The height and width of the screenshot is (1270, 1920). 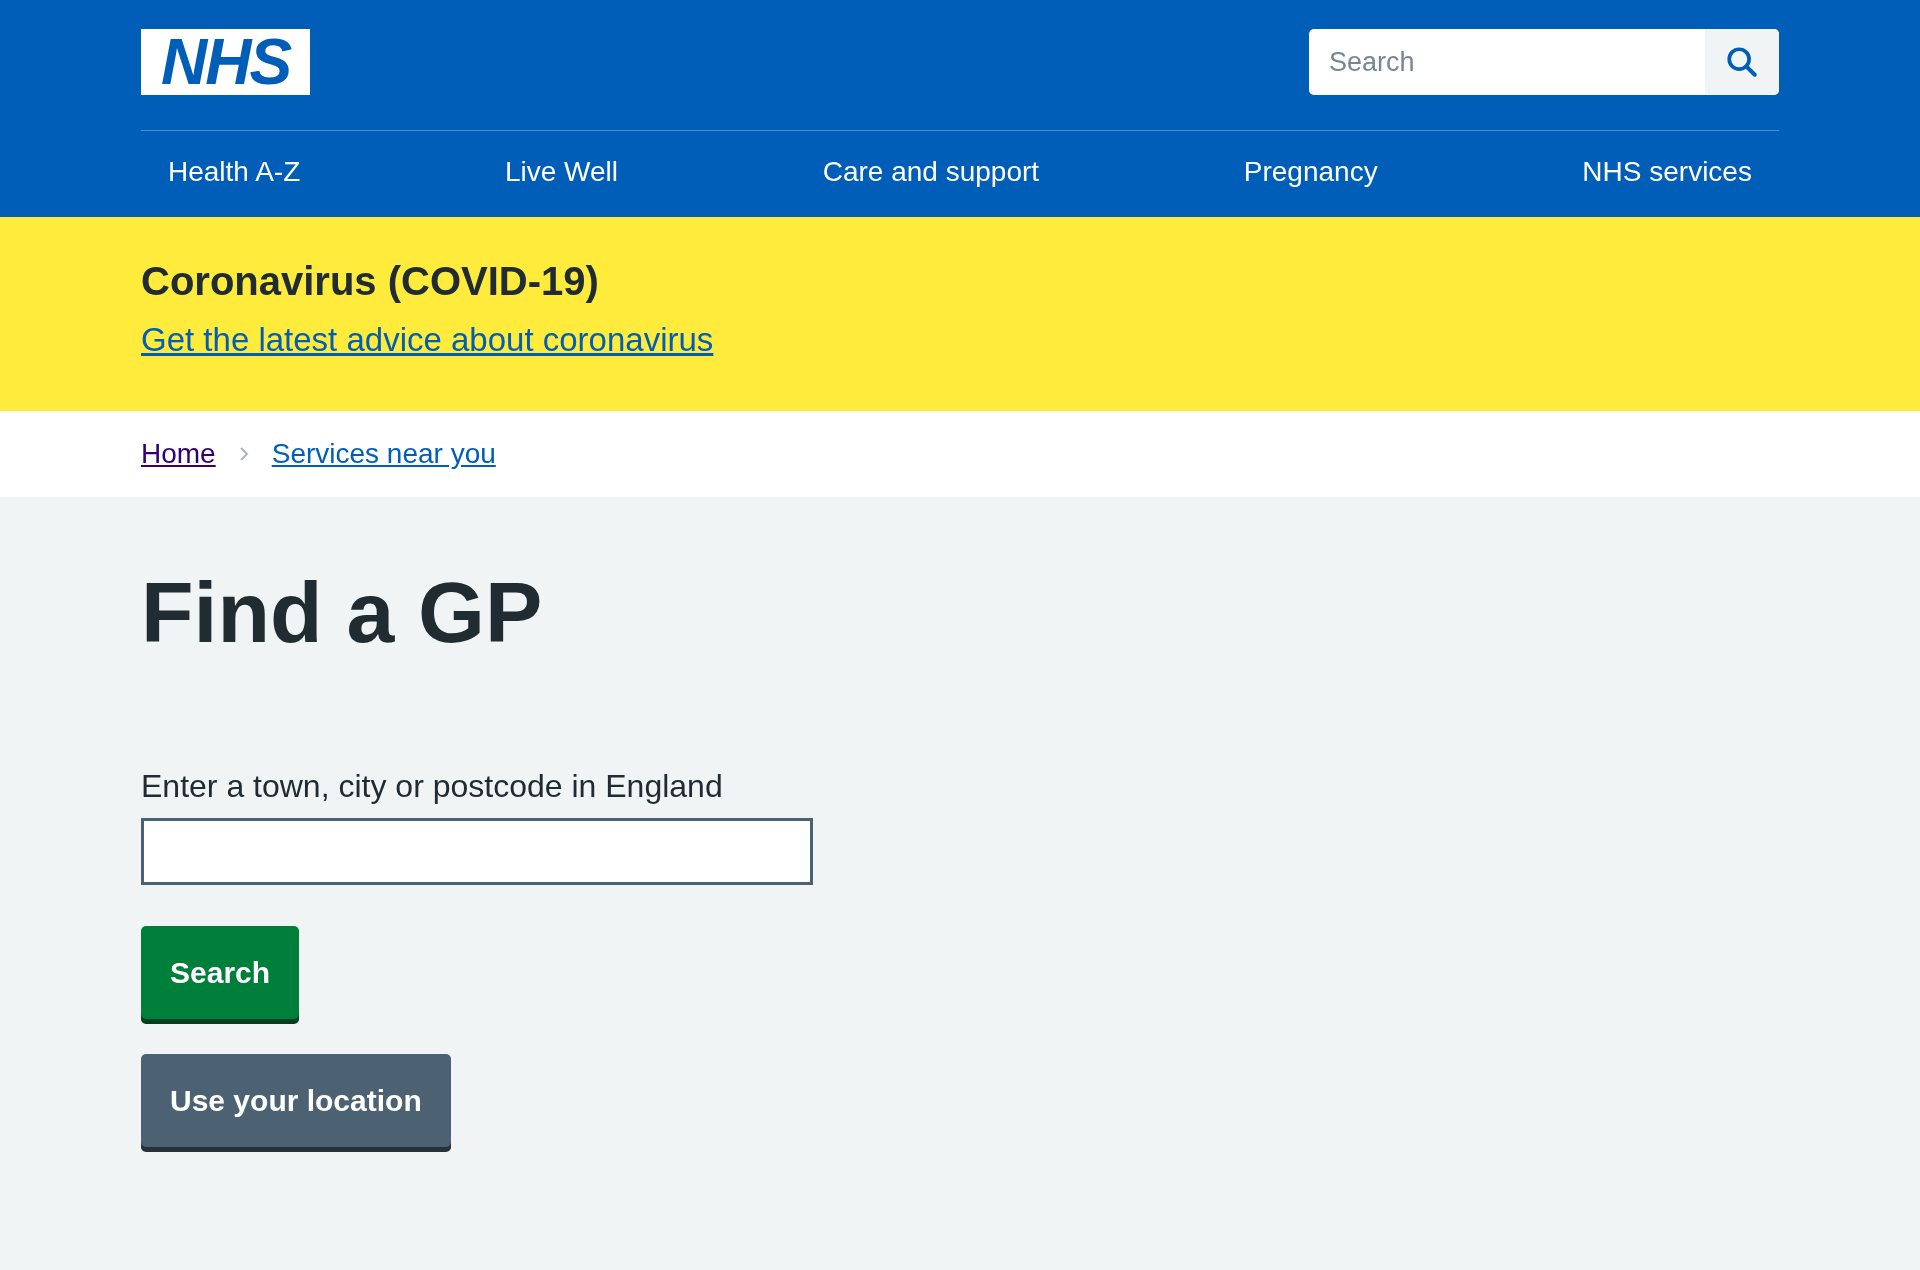 What do you see at coordinates (178, 454) in the screenshot?
I see `breadcrumb-link: Home` at bounding box center [178, 454].